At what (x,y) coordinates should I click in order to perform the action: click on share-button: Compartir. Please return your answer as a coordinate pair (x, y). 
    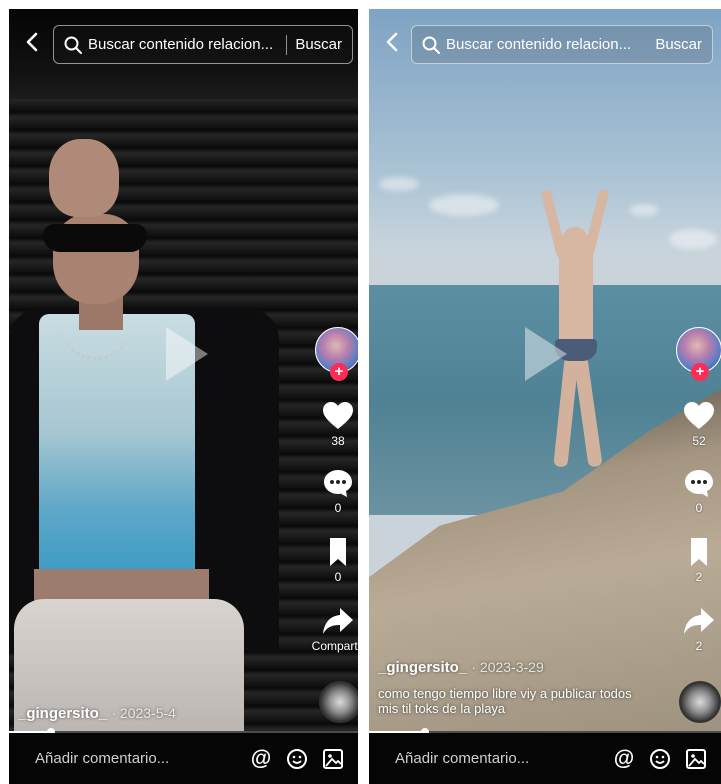
    Looking at the image, I should click on (335, 629).